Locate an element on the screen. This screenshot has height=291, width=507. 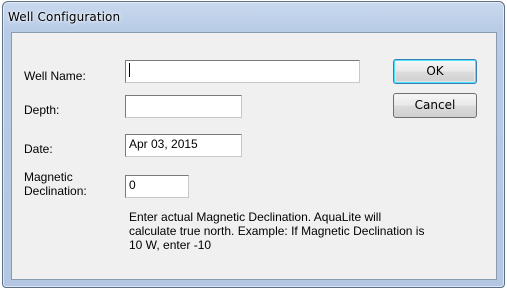
depth-input is located at coordinates (183, 106).